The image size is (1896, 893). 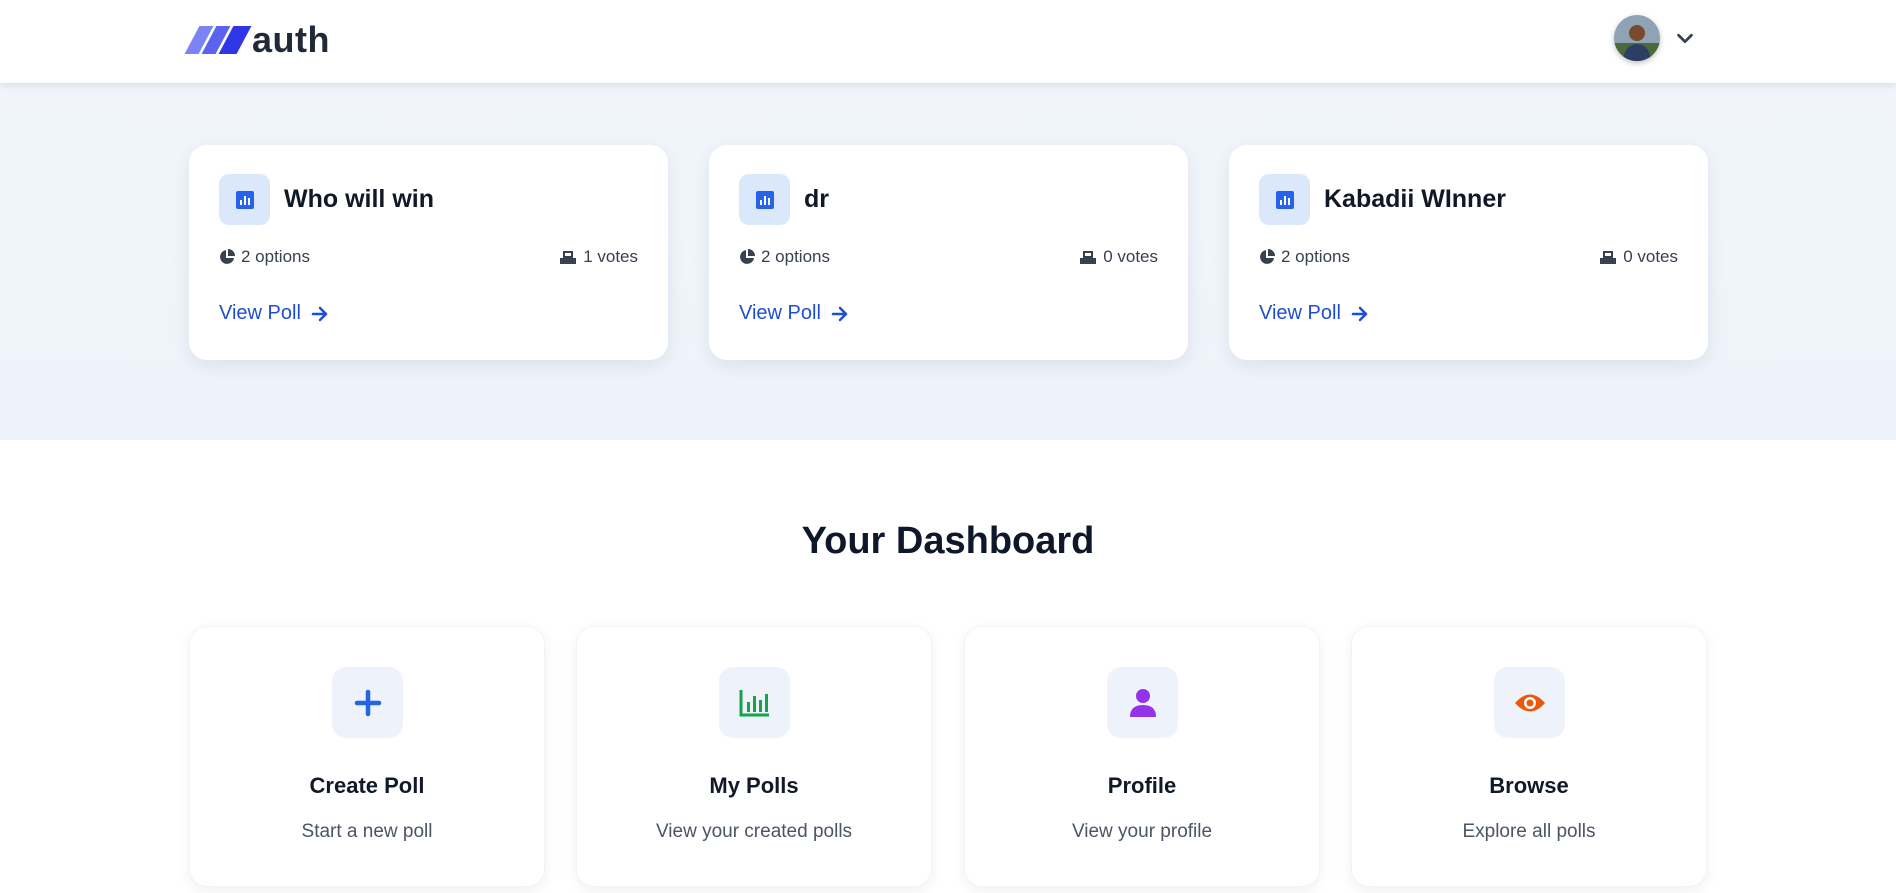 I want to click on profile-card: Profile View your profile, so click(x=1142, y=756).